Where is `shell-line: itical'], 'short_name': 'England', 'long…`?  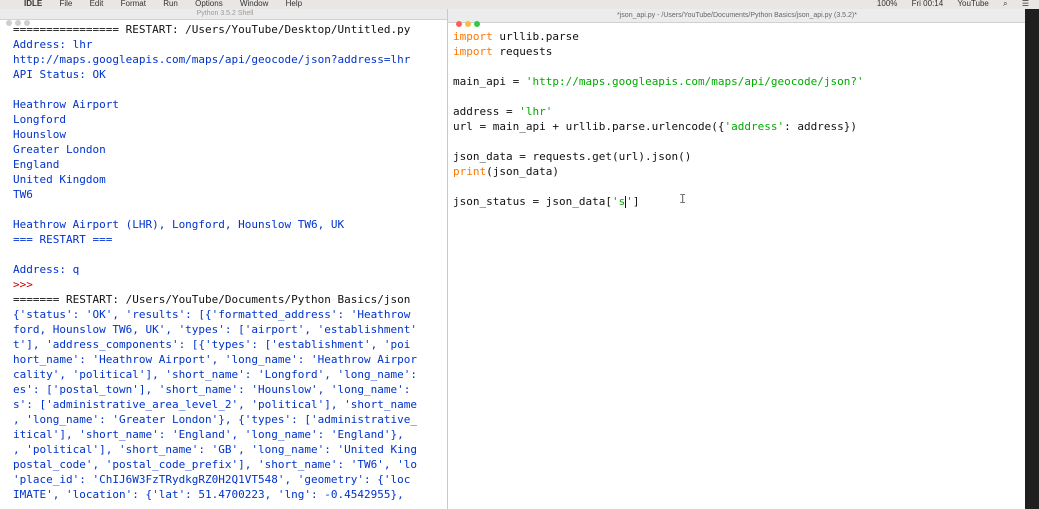
shell-line: itical'], 'short_name': 'England', 'long… is located at coordinates (212, 434).